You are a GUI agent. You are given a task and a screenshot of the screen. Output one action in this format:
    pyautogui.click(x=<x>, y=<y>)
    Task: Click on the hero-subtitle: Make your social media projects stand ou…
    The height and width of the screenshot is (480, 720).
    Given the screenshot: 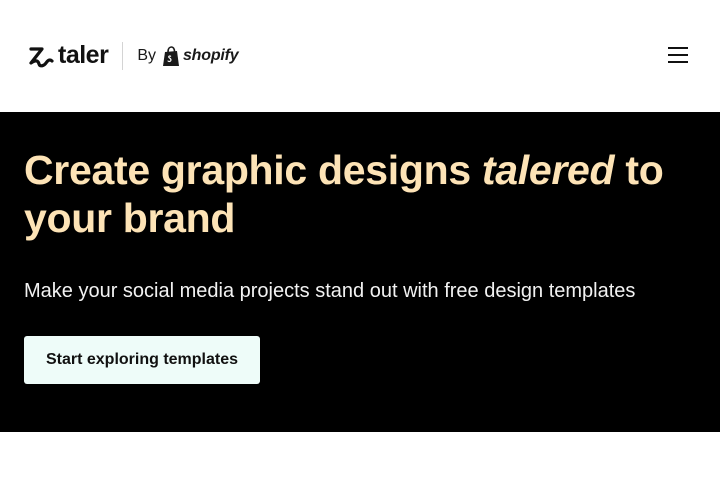 What is the action you would take?
    pyautogui.click(x=330, y=291)
    